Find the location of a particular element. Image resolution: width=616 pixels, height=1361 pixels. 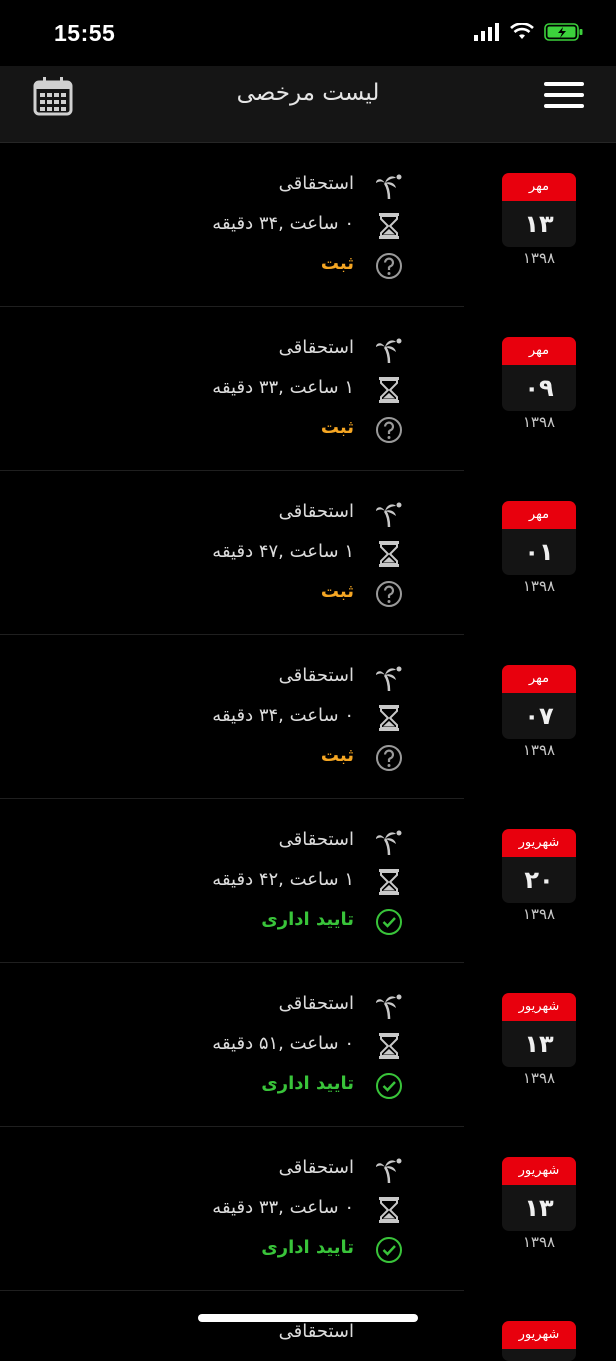

date-card: مهر ۱۳ is located at coordinates (539, 210).